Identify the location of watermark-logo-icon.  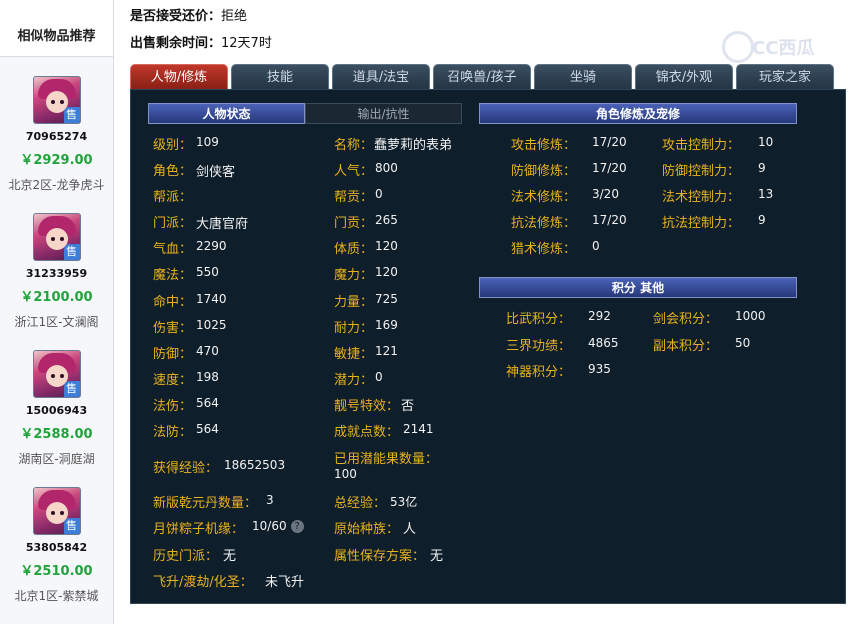
(738, 47).